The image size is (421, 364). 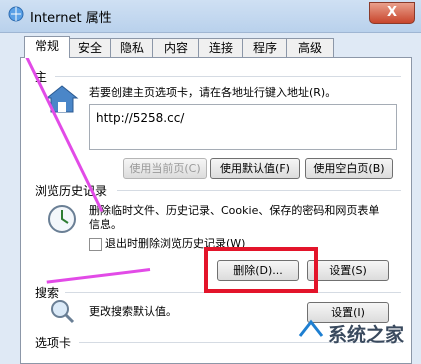 I want to click on use-blank-button: 使用空白页(B), so click(x=349, y=168).